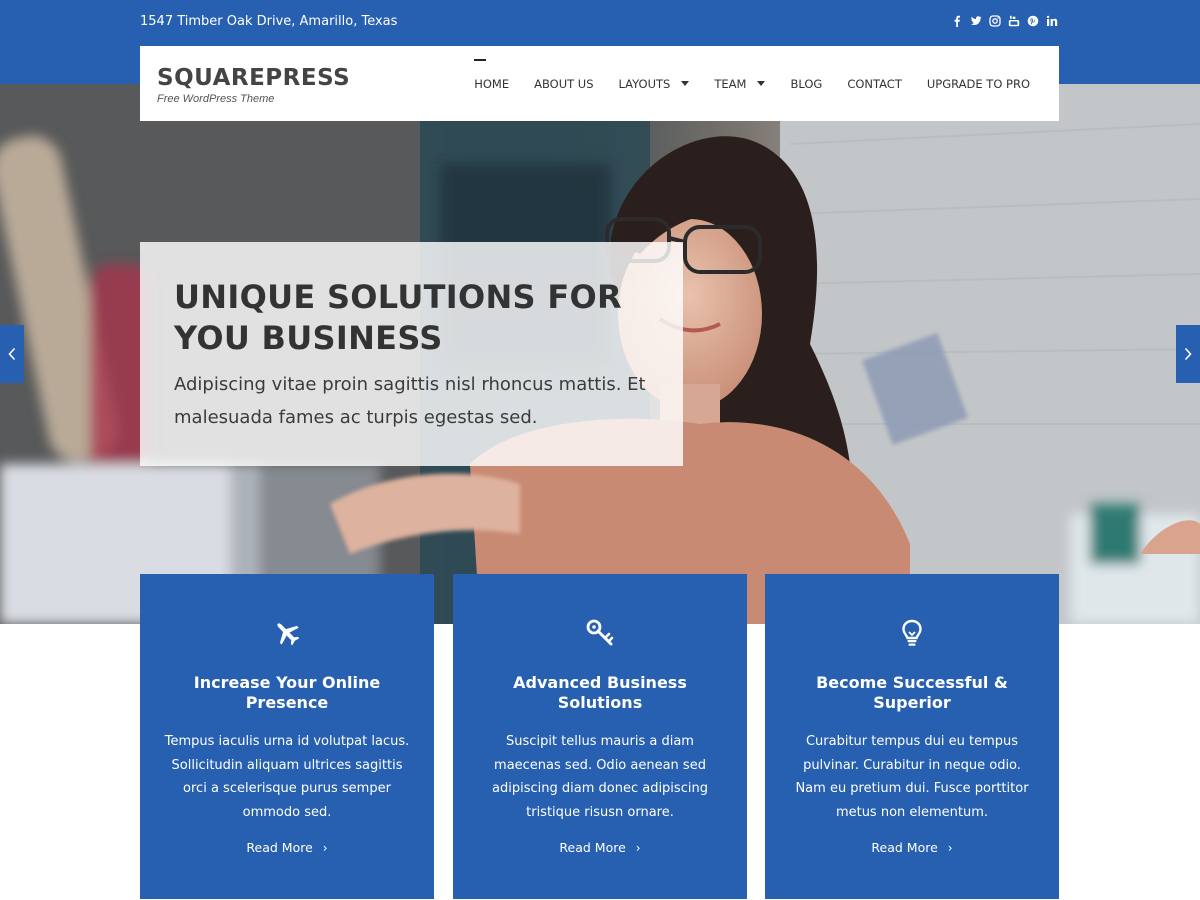 The height and width of the screenshot is (900, 1200). I want to click on nav-upgrade-to-pro: UPGRADE TO PRO, so click(978, 84).